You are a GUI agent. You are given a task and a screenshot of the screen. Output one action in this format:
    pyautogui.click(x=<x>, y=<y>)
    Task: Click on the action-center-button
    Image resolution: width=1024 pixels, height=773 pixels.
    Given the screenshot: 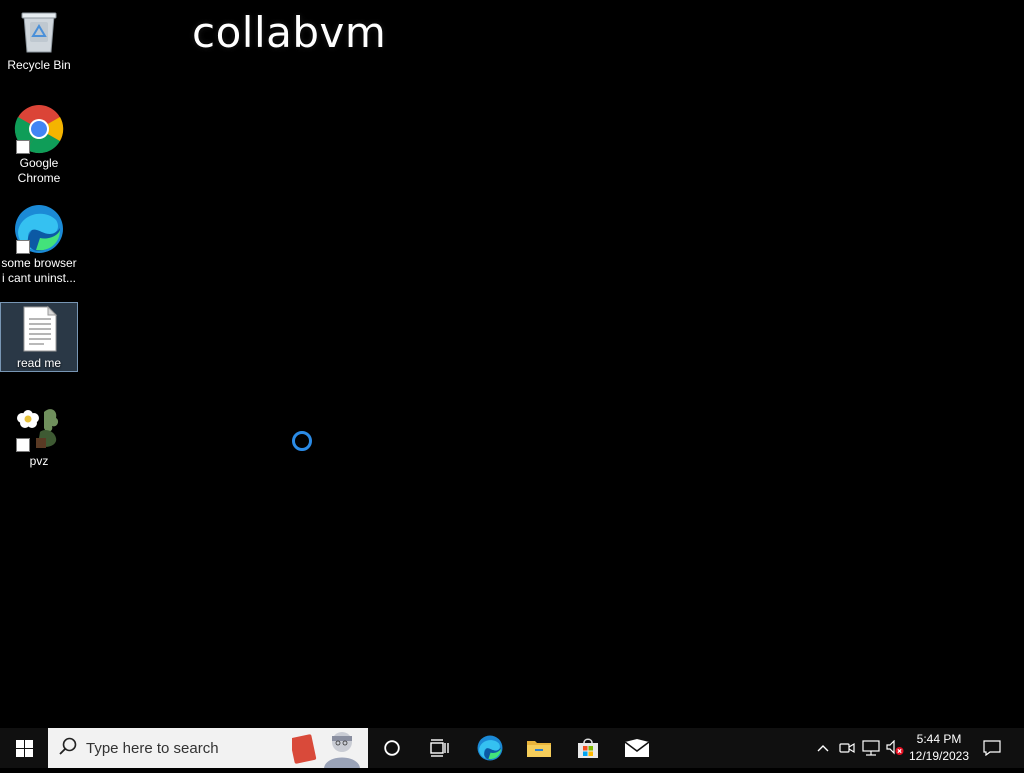 What is the action you would take?
    pyautogui.click(x=992, y=748)
    